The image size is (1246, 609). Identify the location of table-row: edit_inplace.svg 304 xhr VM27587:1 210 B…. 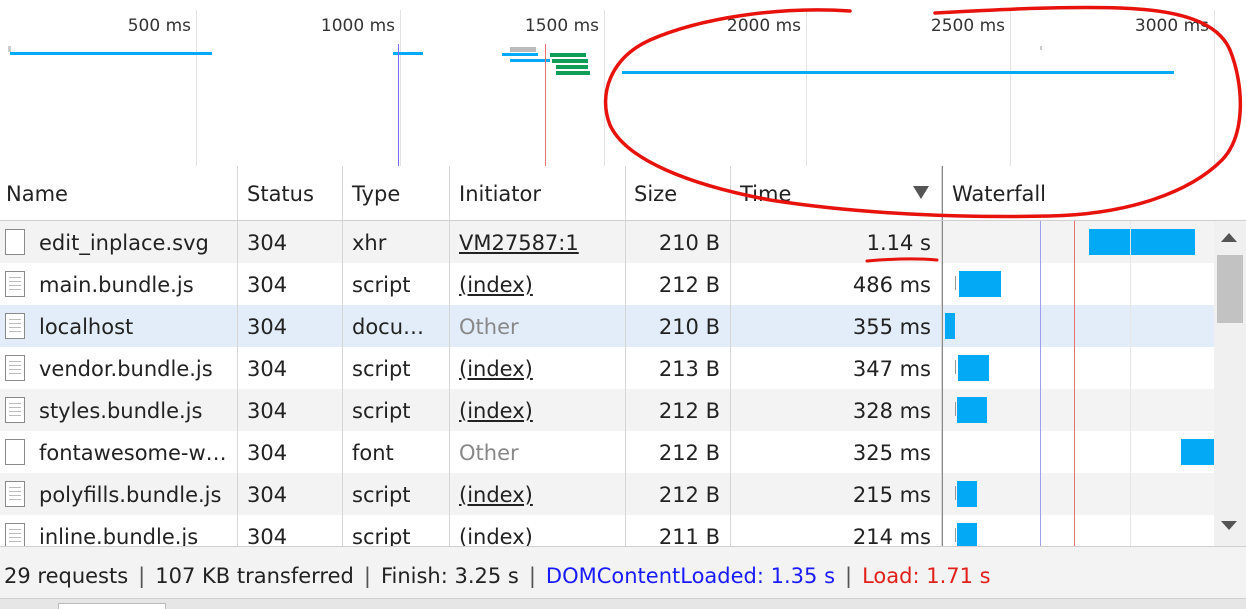
(607, 242).